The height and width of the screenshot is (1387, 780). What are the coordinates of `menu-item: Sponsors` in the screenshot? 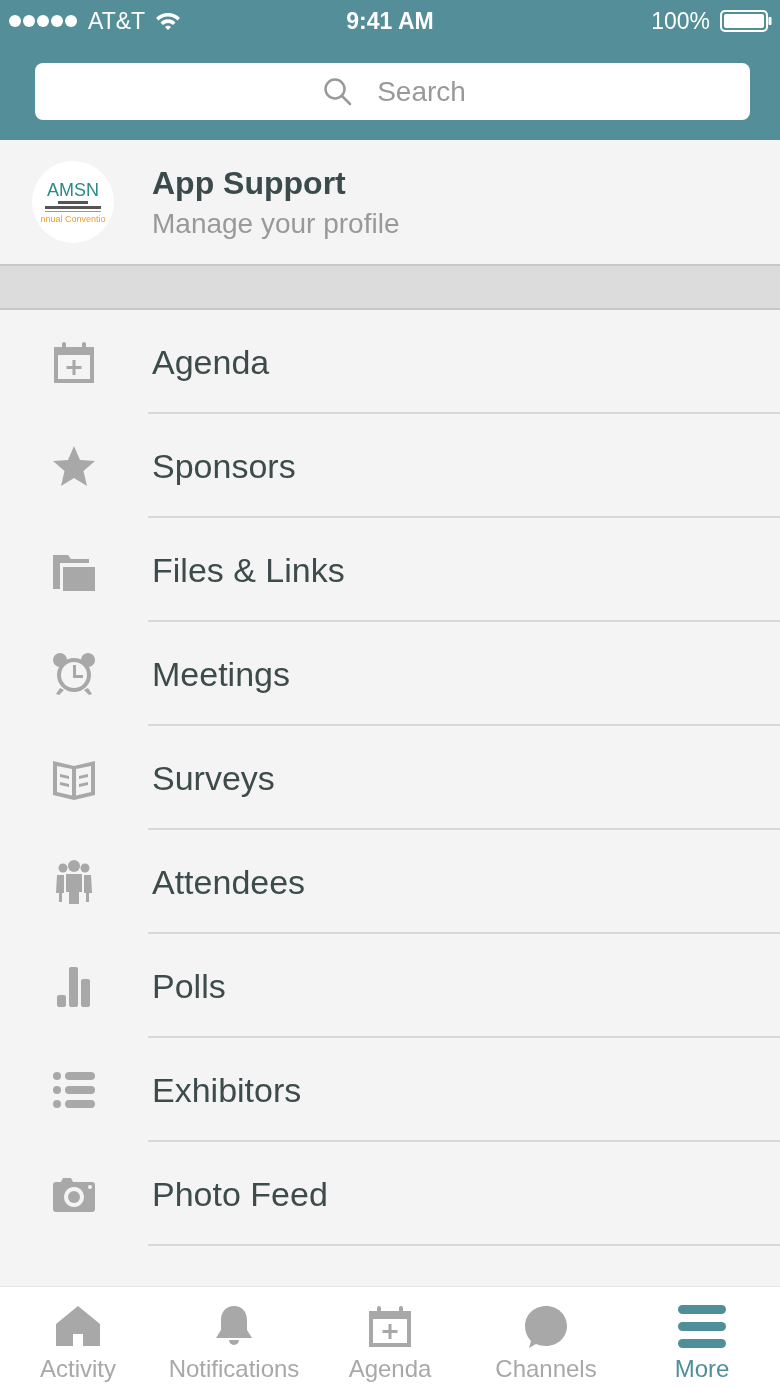 It's located at (224, 466).